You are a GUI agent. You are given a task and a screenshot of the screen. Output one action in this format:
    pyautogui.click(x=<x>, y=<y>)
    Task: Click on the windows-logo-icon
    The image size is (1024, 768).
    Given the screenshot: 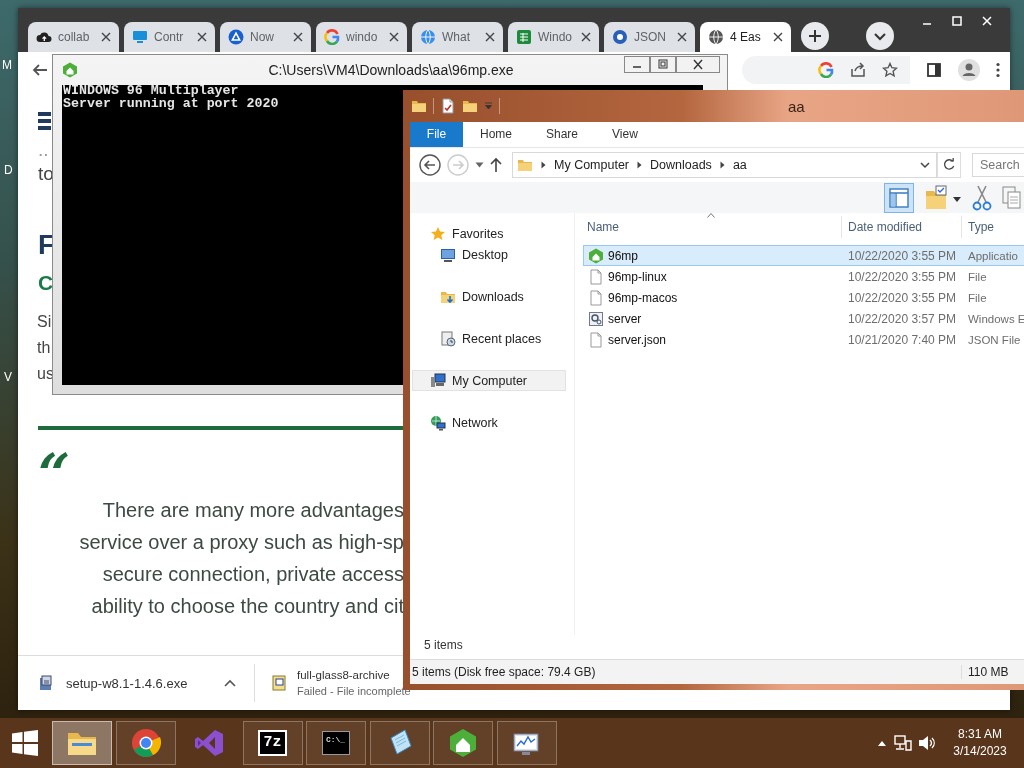 What is the action you would take?
    pyautogui.click(x=25, y=743)
    